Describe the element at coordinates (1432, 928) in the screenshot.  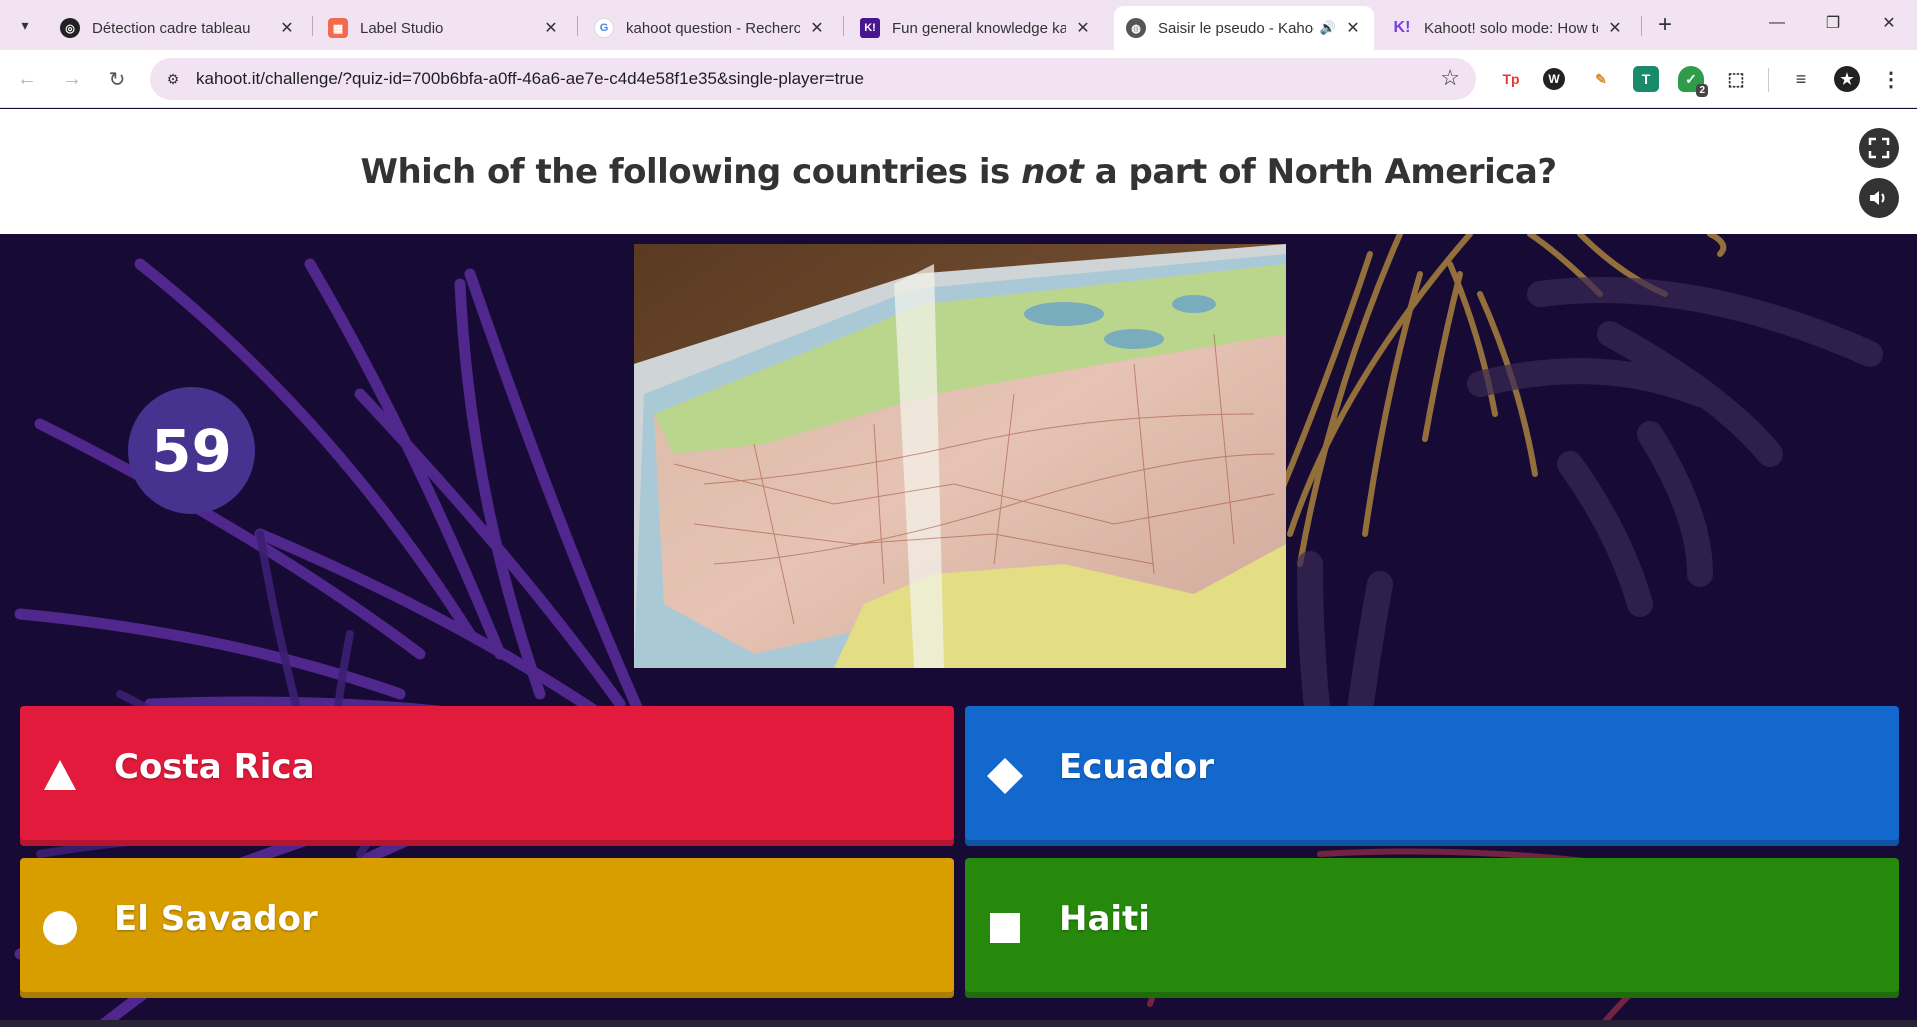
I see `answer-green: Haiti` at that location.